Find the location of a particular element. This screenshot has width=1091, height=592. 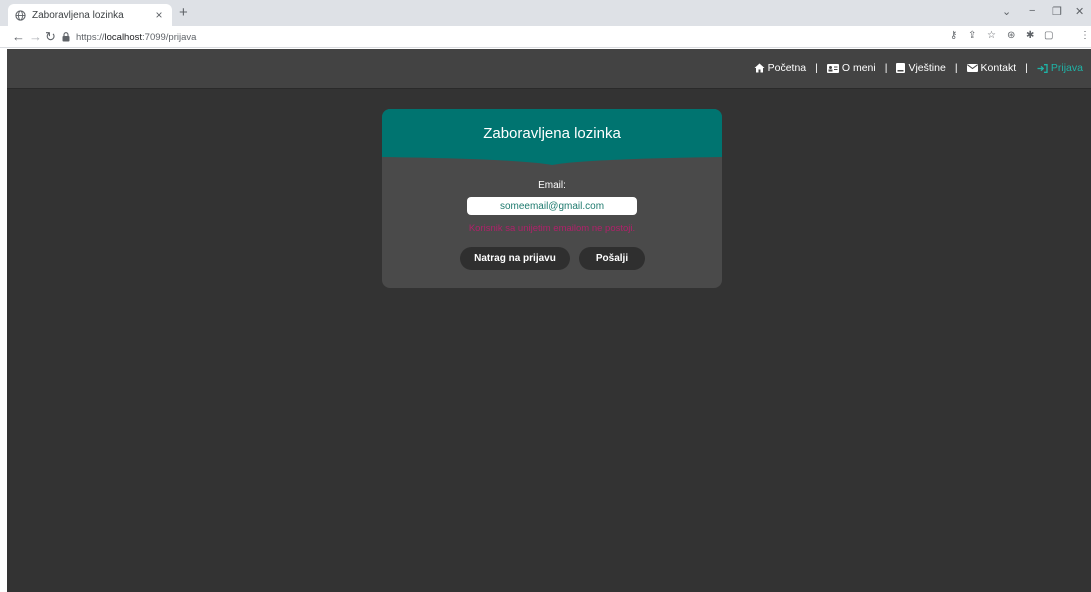

card-title: Zaboravljena lozinka is located at coordinates (552, 133).